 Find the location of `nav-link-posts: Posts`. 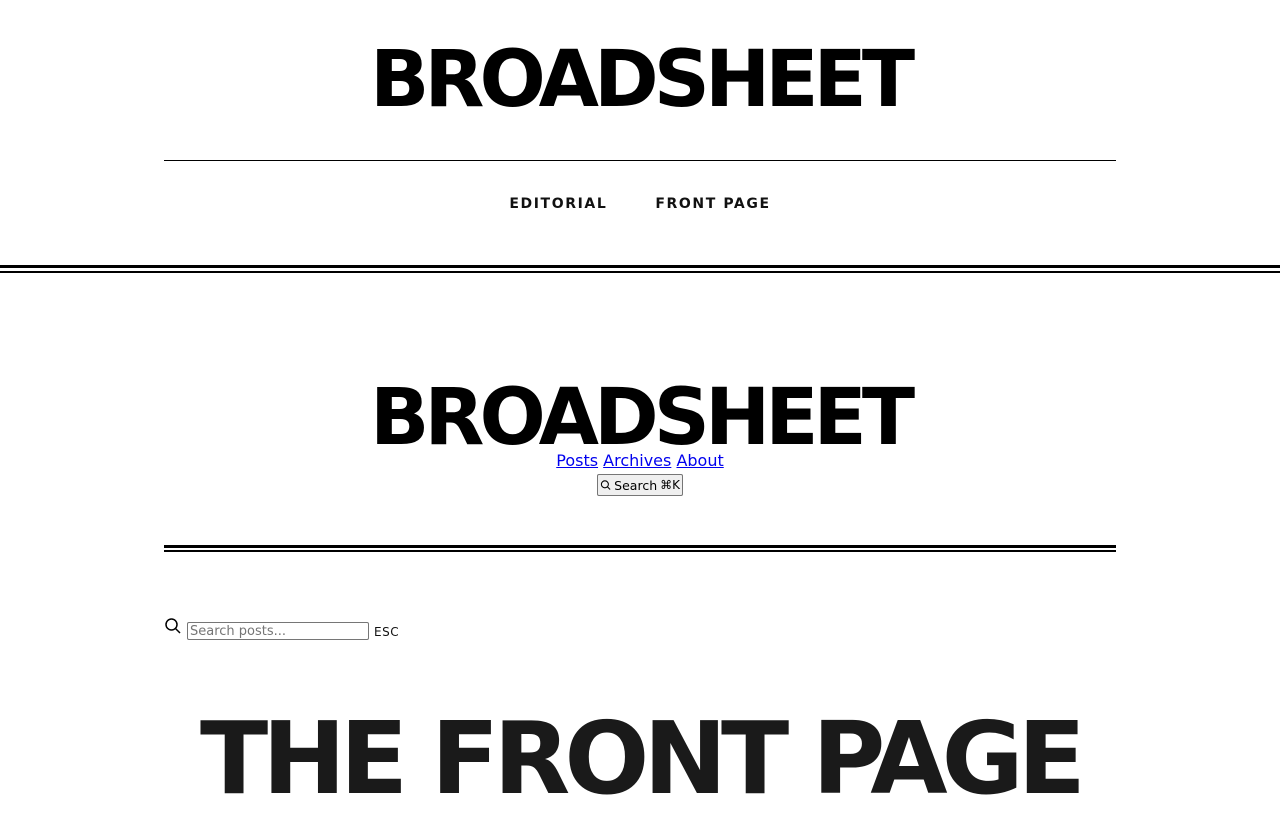

nav-link-posts: Posts is located at coordinates (577, 460).